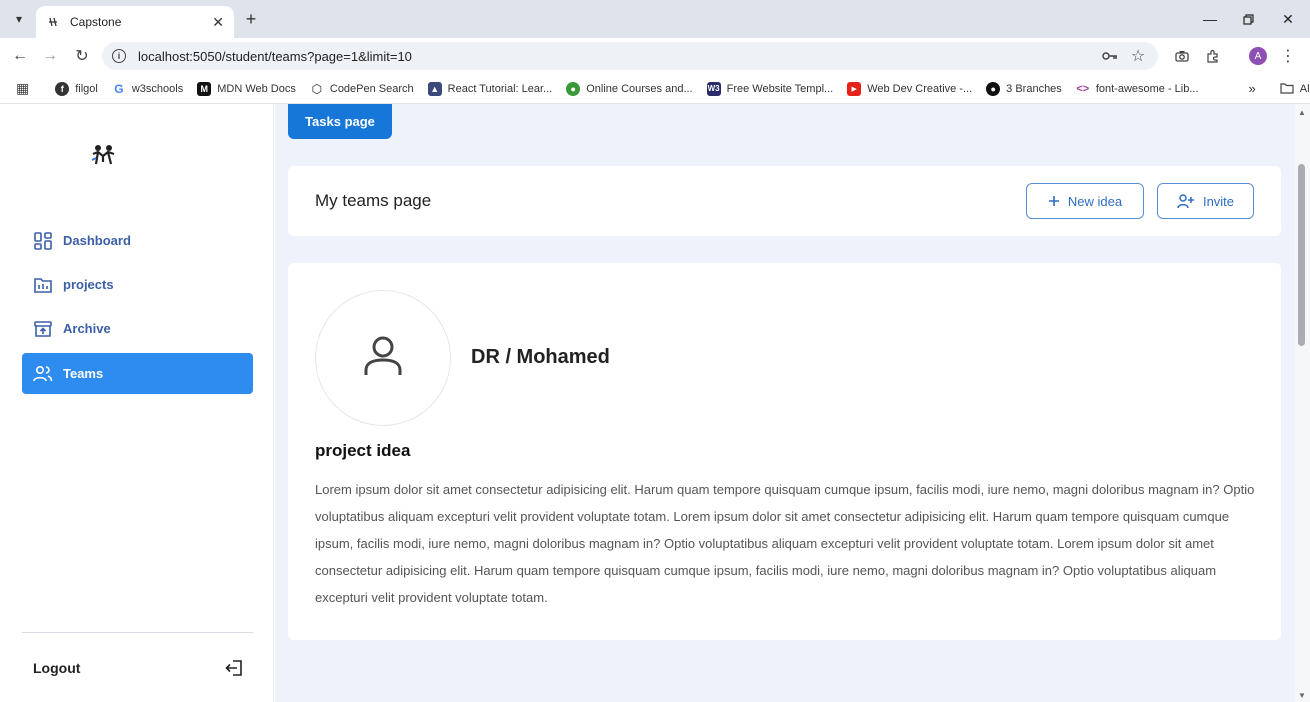  Describe the element at coordinates (43, 374) in the screenshot. I see `teams-icon` at that location.